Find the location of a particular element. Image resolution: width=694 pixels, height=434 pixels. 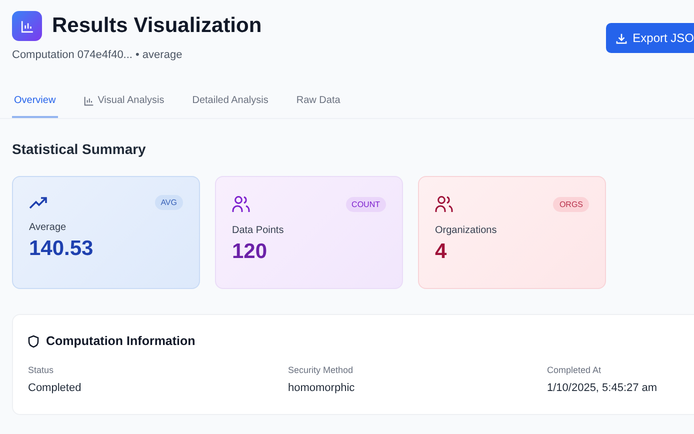

field-value: 1/10/2025, 5:45:27 am is located at coordinates (602, 388).